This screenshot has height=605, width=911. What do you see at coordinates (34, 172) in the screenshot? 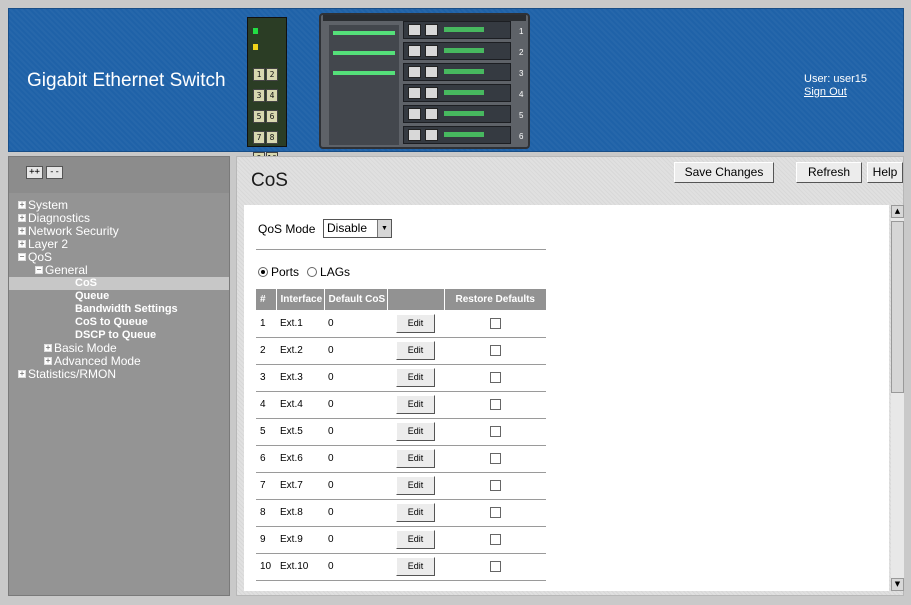
I see `expand-all-button: ++` at bounding box center [34, 172].